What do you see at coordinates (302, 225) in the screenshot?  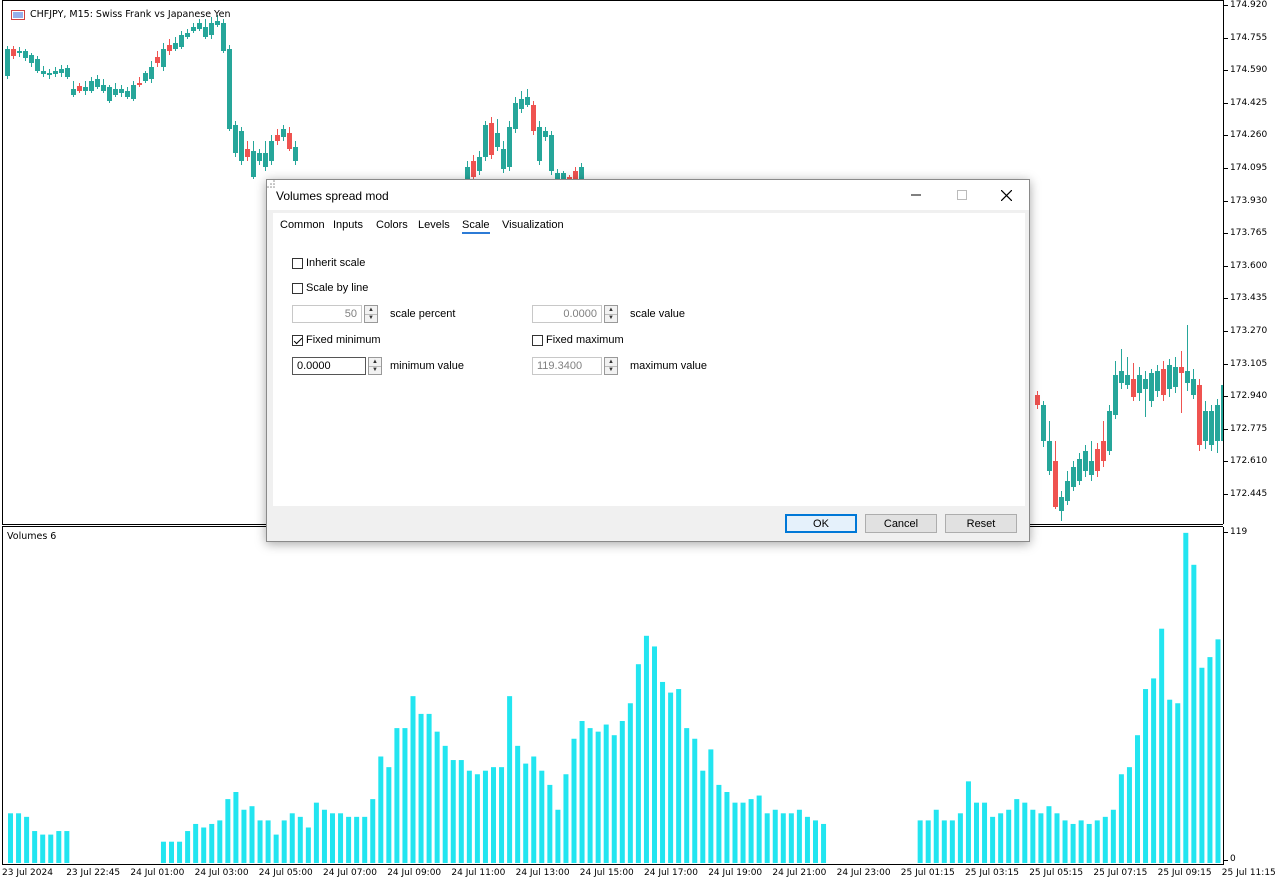 I see `tab-common: Common` at bounding box center [302, 225].